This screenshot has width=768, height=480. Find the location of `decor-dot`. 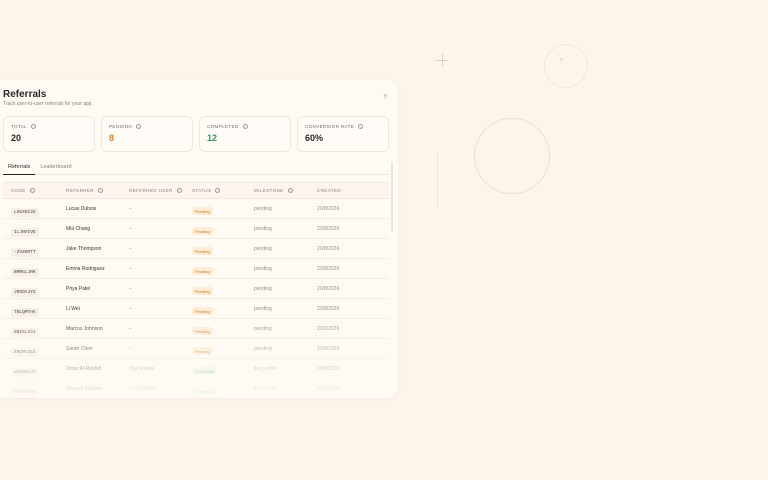

decor-dot is located at coordinates (561, 59).